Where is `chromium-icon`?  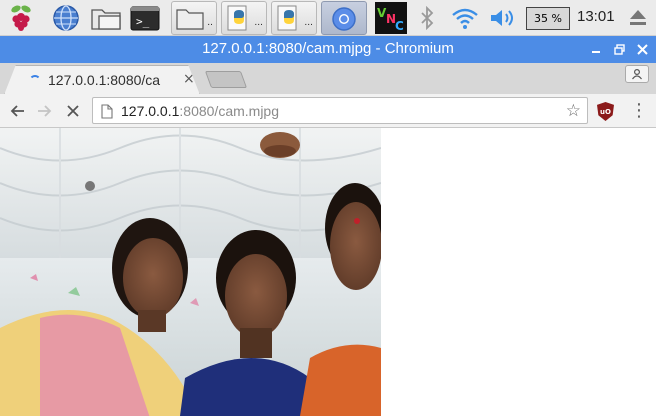
chromium-icon is located at coordinates (344, 19).